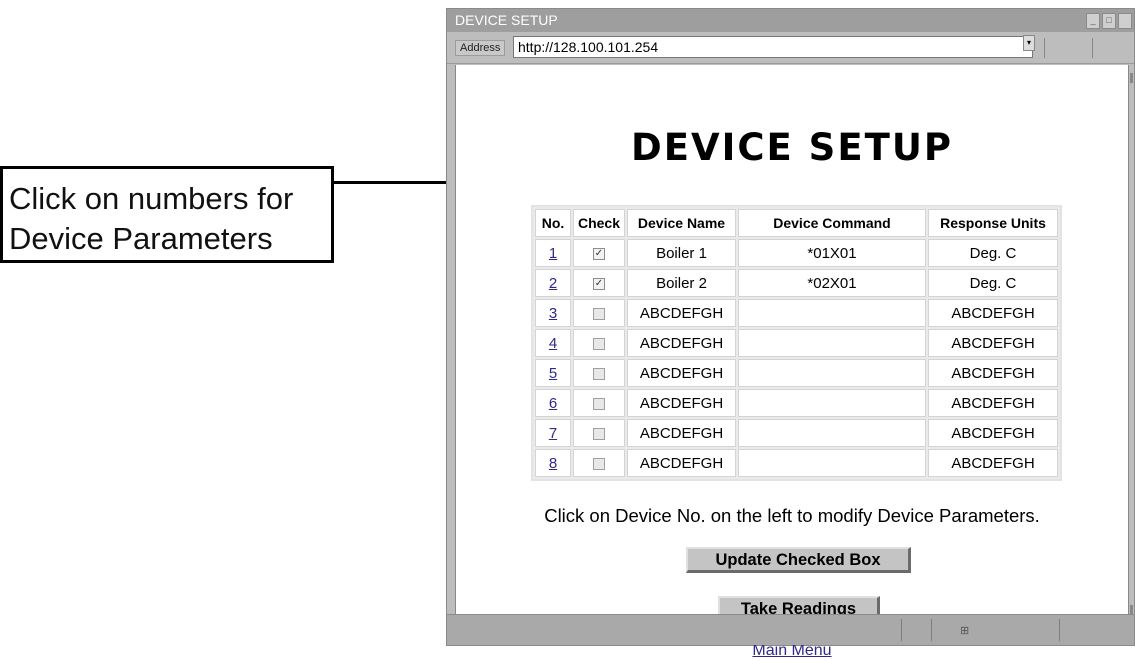 This screenshot has height=660, width=1135. Describe the element at coordinates (790, 20) in the screenshot. I see `title-bar: DEVICE SETUP _ □` at that location.